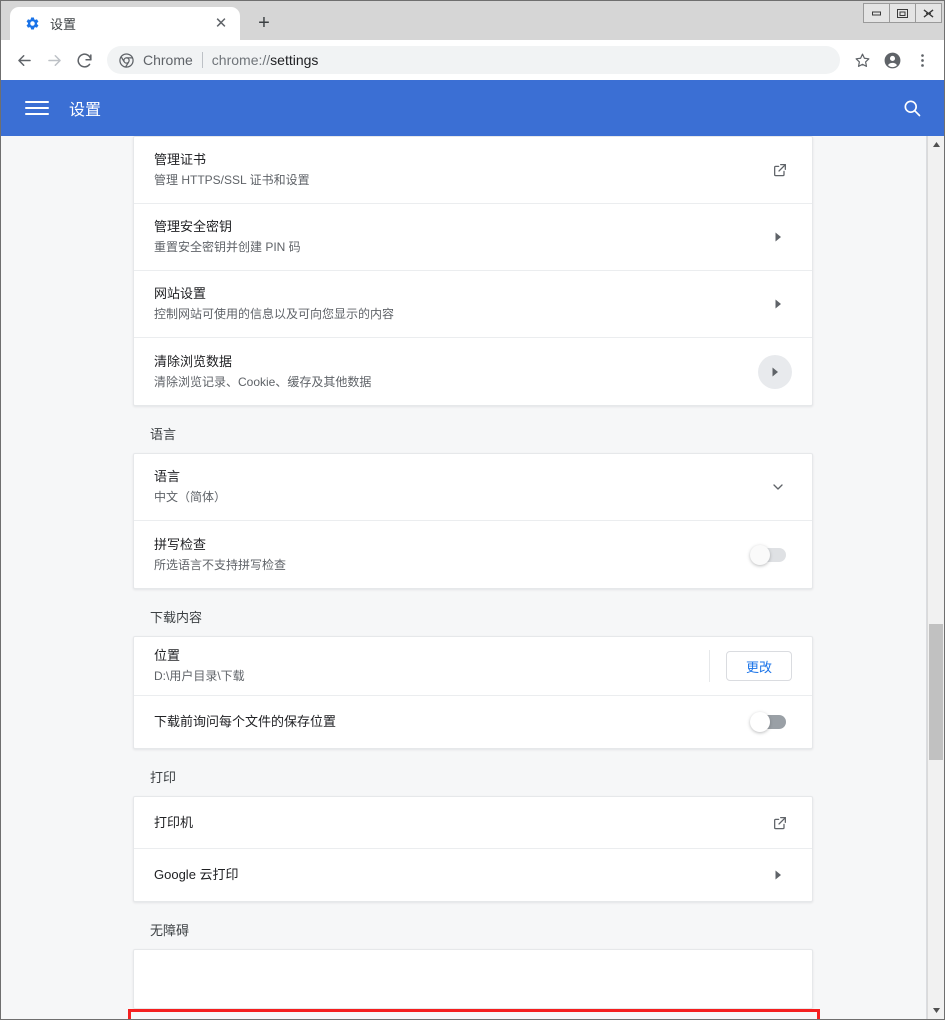  I want to click on row-title: 管理证书, so click(180, 159).